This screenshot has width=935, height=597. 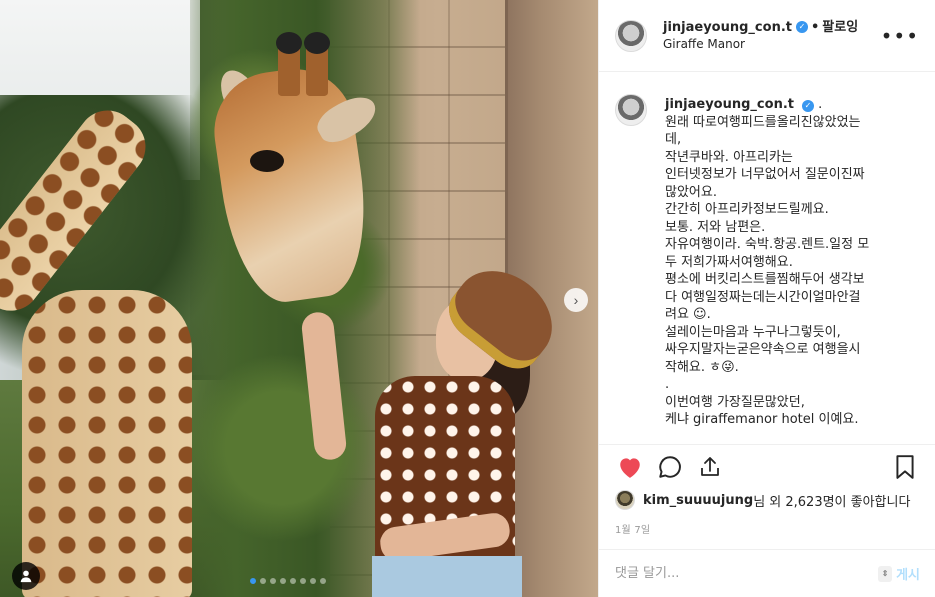 I want to click on caption-line: 보통. 저와 남편은., so click(x=715, y=227).